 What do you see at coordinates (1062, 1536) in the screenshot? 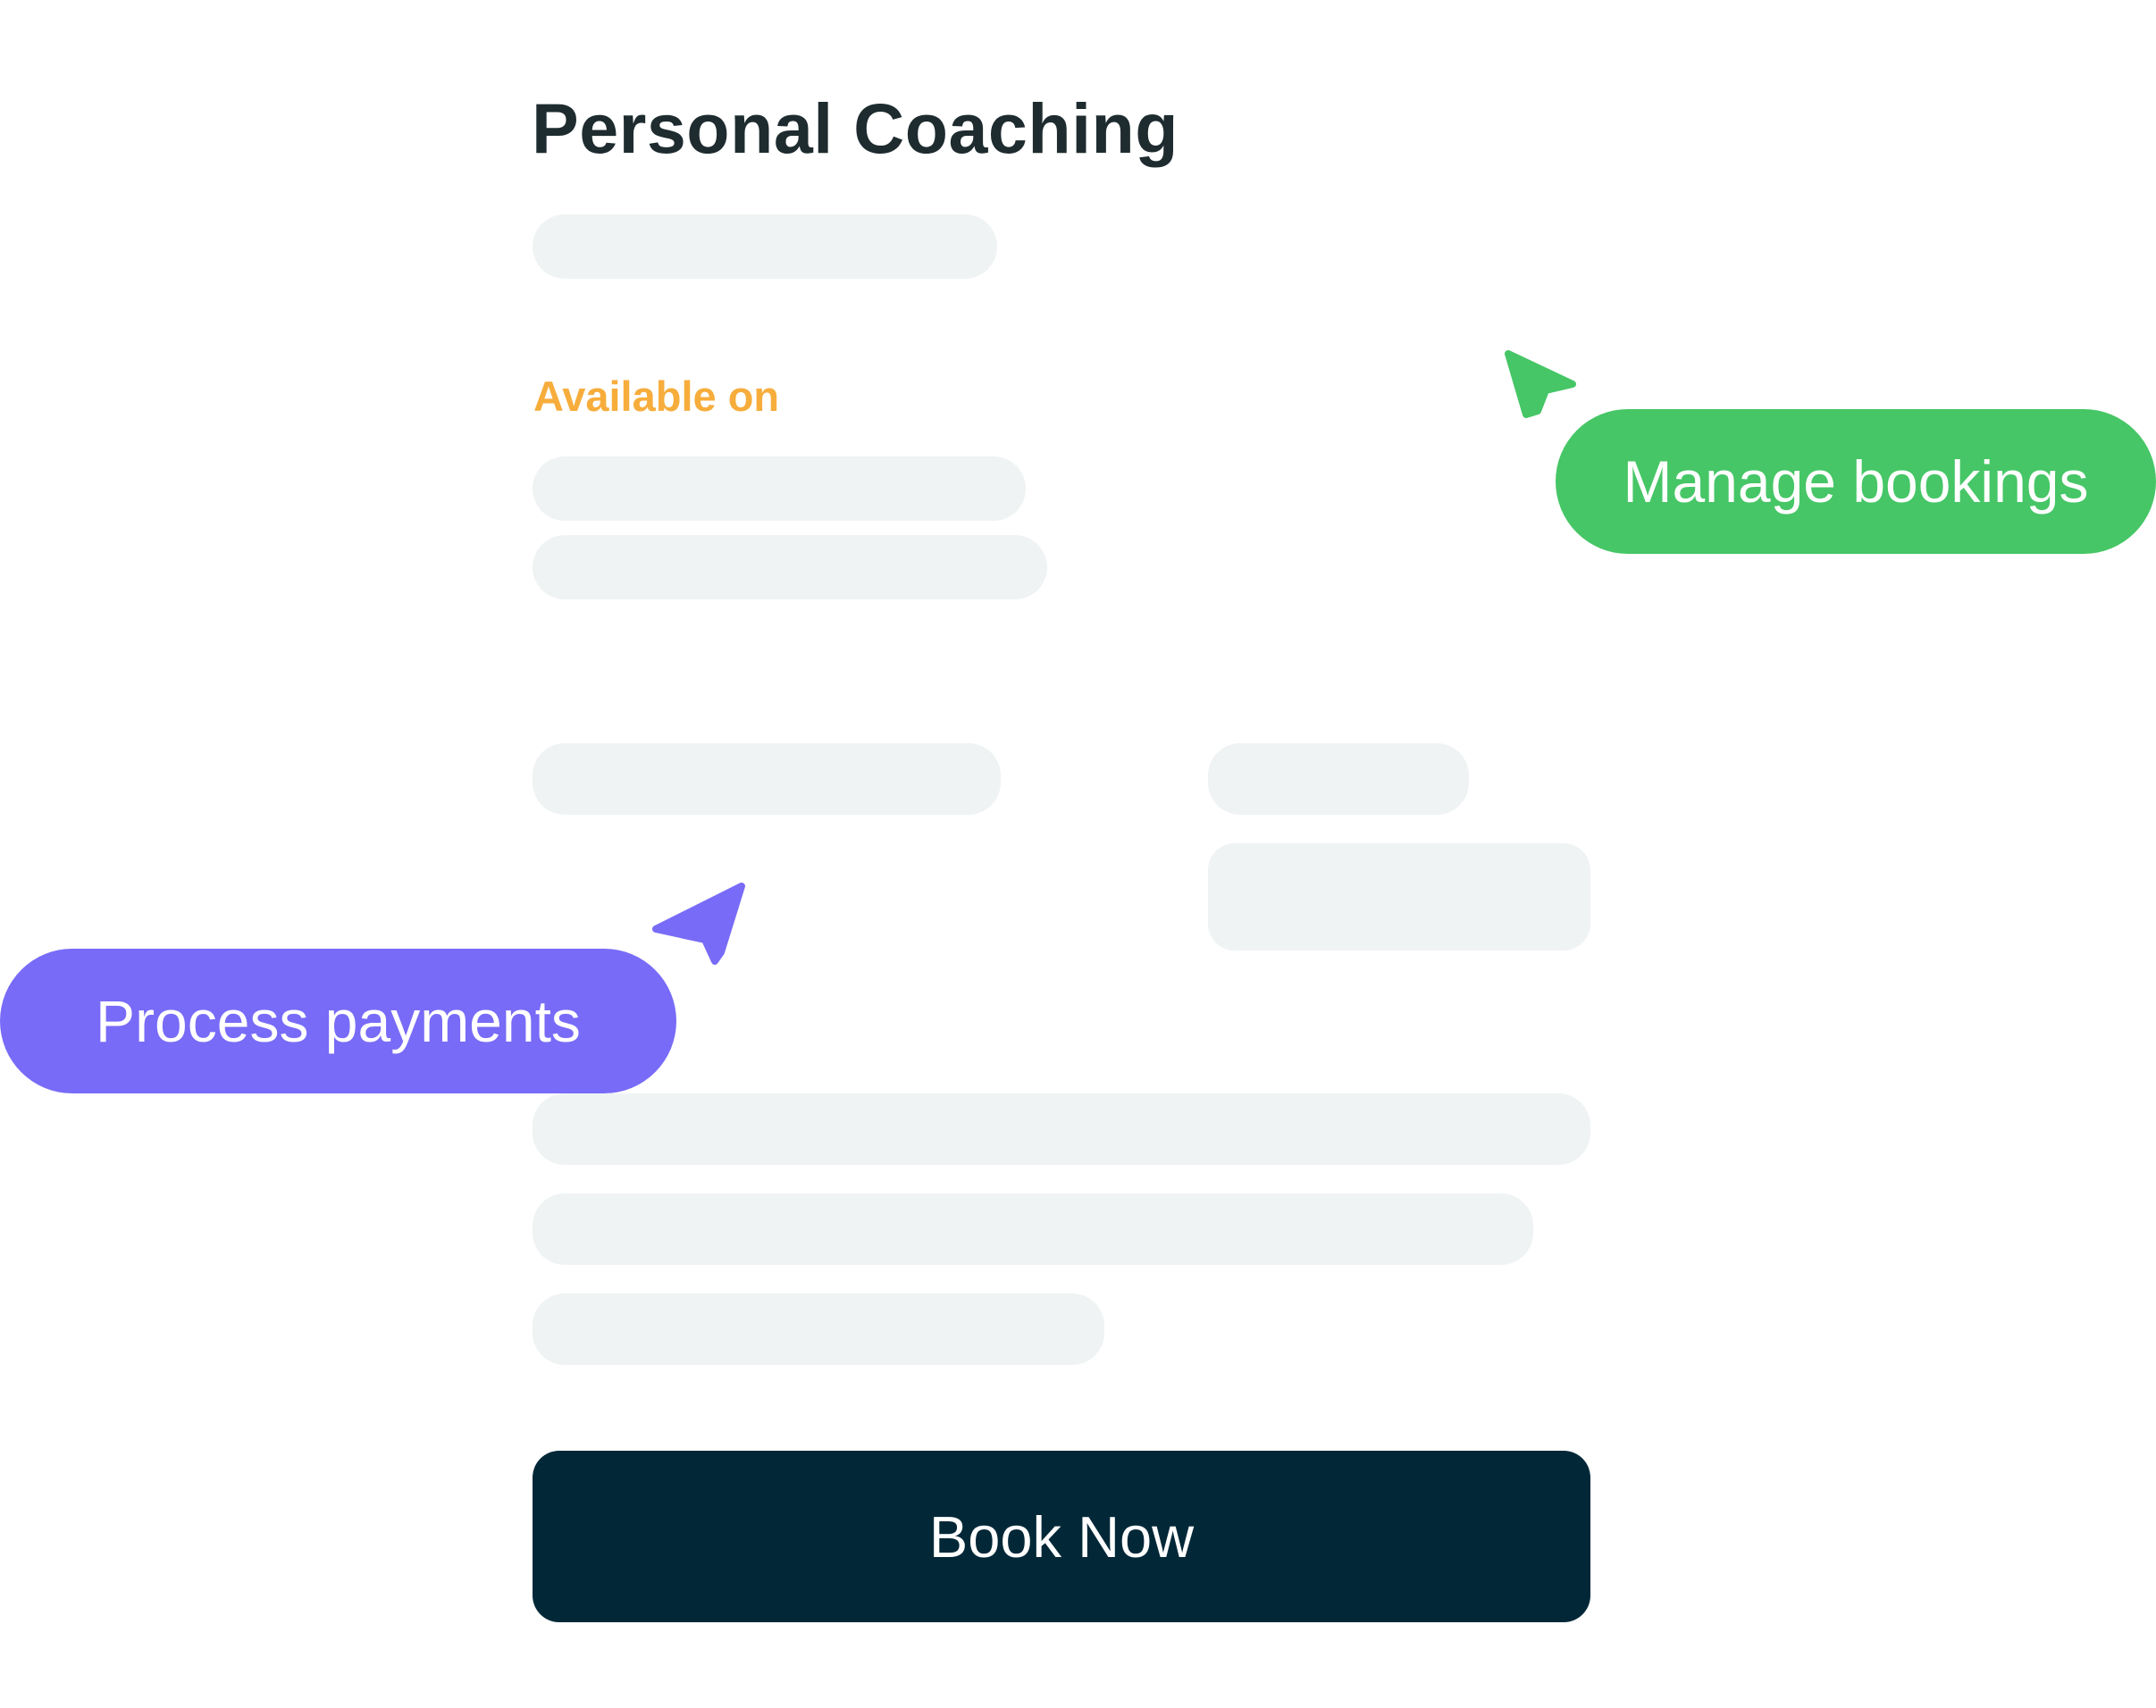
I see `book-now-button: Book Now` at bounding box center [1062, 1536].